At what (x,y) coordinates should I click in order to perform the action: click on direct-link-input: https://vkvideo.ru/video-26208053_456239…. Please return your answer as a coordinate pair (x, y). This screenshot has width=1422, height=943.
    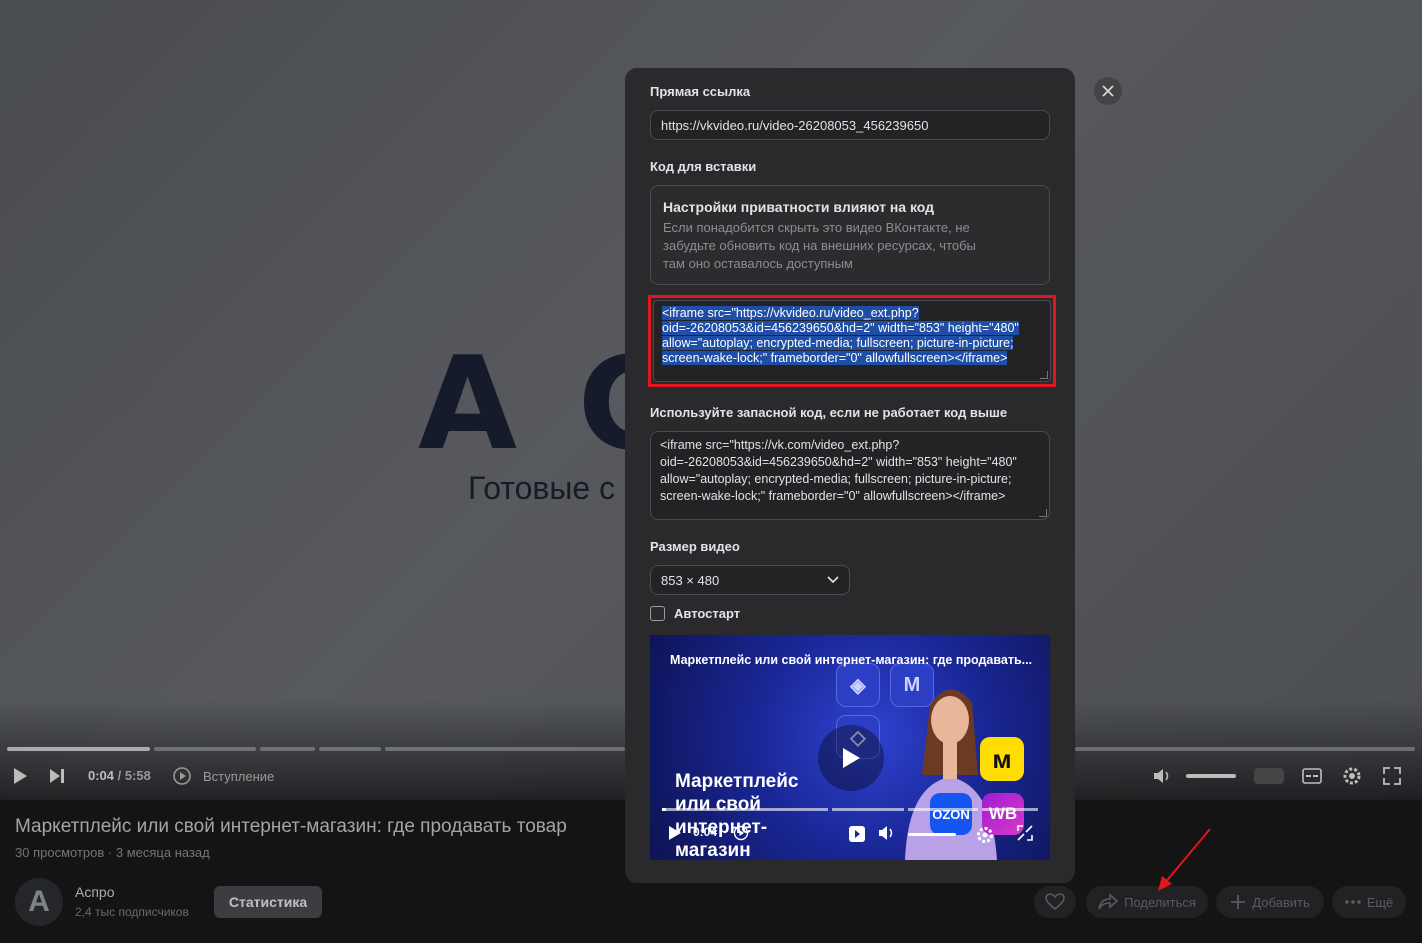
    Looking at the image, I should click on (850, 125).